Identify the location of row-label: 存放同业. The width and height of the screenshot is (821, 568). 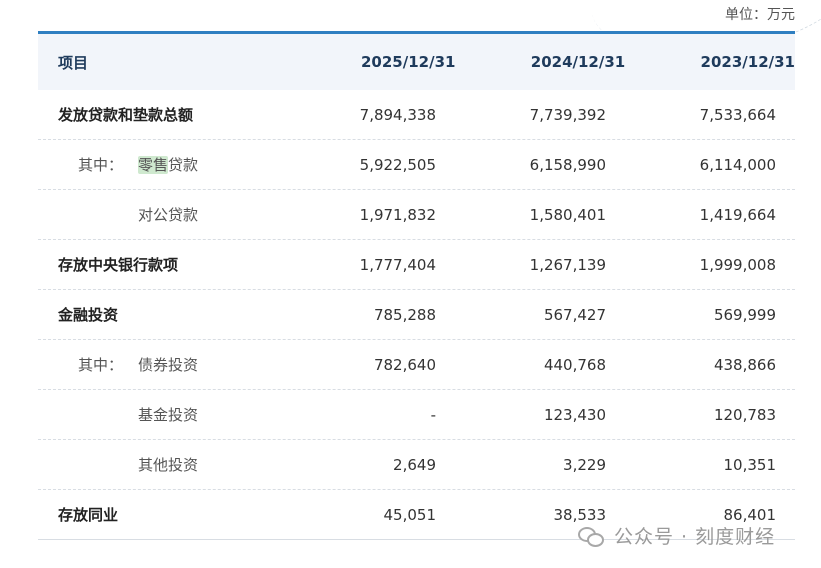
(88, 515).